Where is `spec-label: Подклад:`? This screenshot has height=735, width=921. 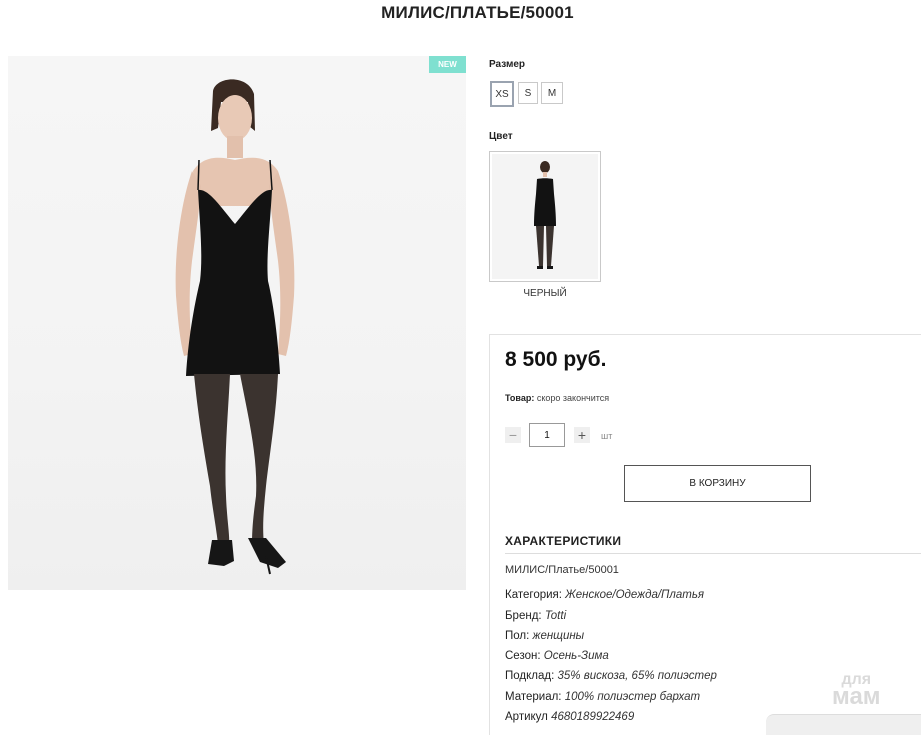 spec-label: Подклад: is located at coordinates (530, 676).